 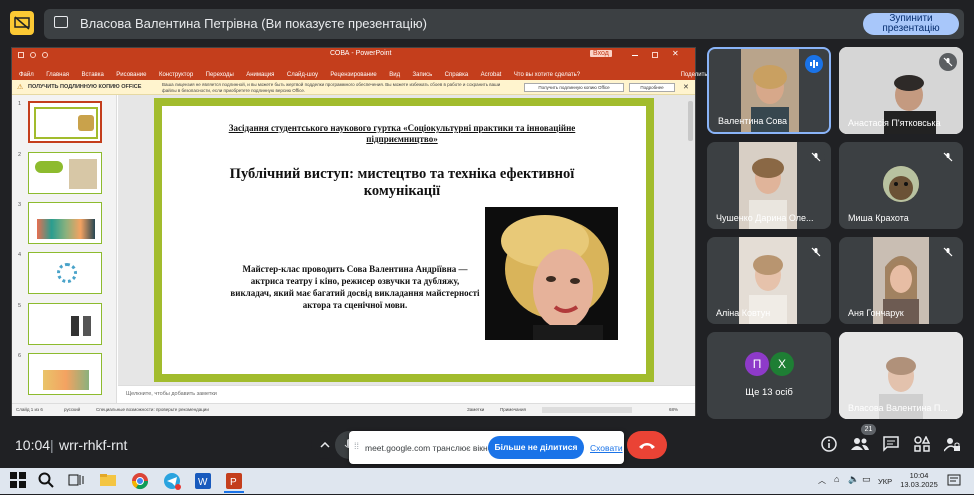 I want to click on thumb-number: 5, so click(x=20, y=306).